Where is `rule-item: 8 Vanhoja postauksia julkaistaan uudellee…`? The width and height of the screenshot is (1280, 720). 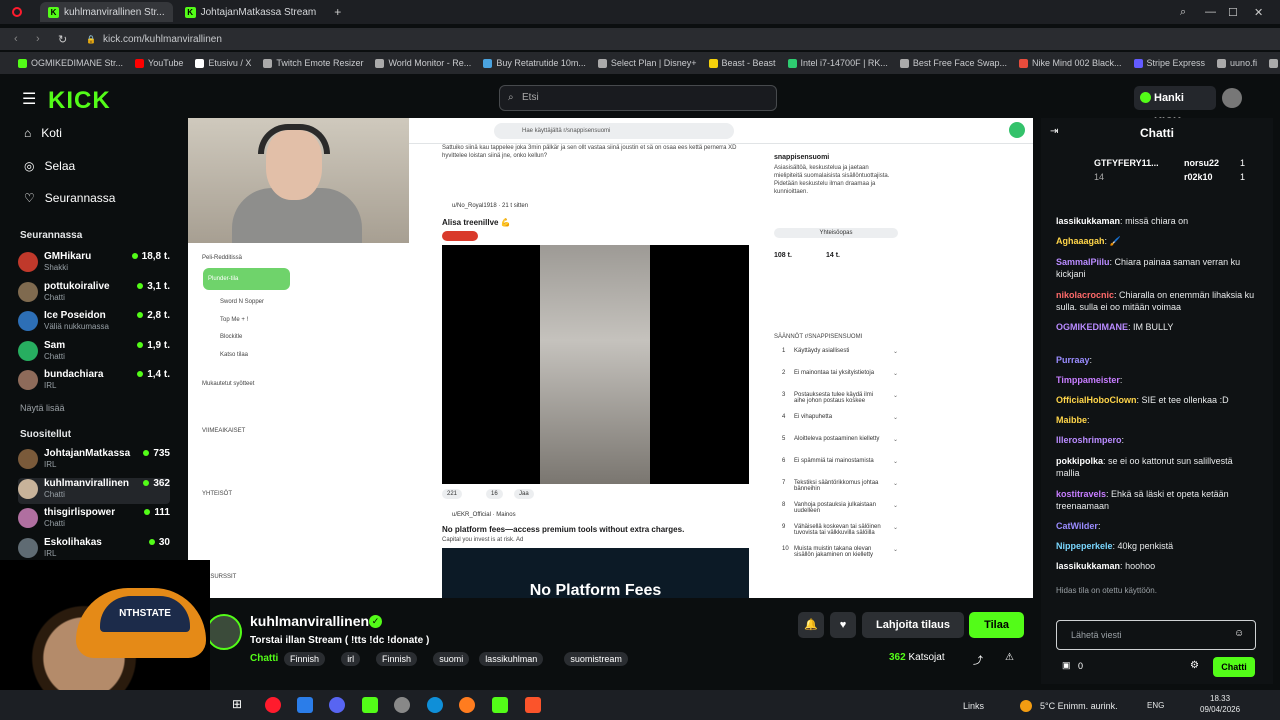
rule-item: 8 Vanhoja postauksia julkaistaan uudellee… is located at coordinates (836, 512).